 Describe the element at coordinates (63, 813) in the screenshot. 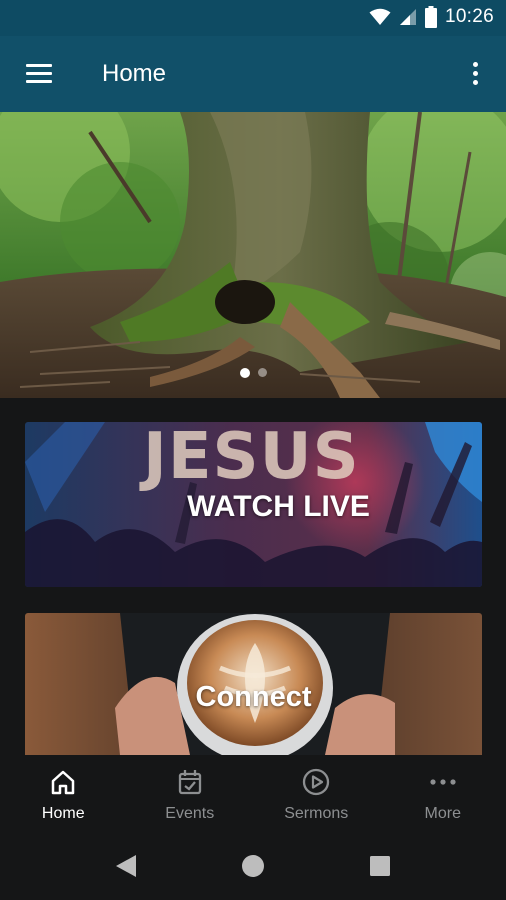

I see `nav-label: Home` at that location.